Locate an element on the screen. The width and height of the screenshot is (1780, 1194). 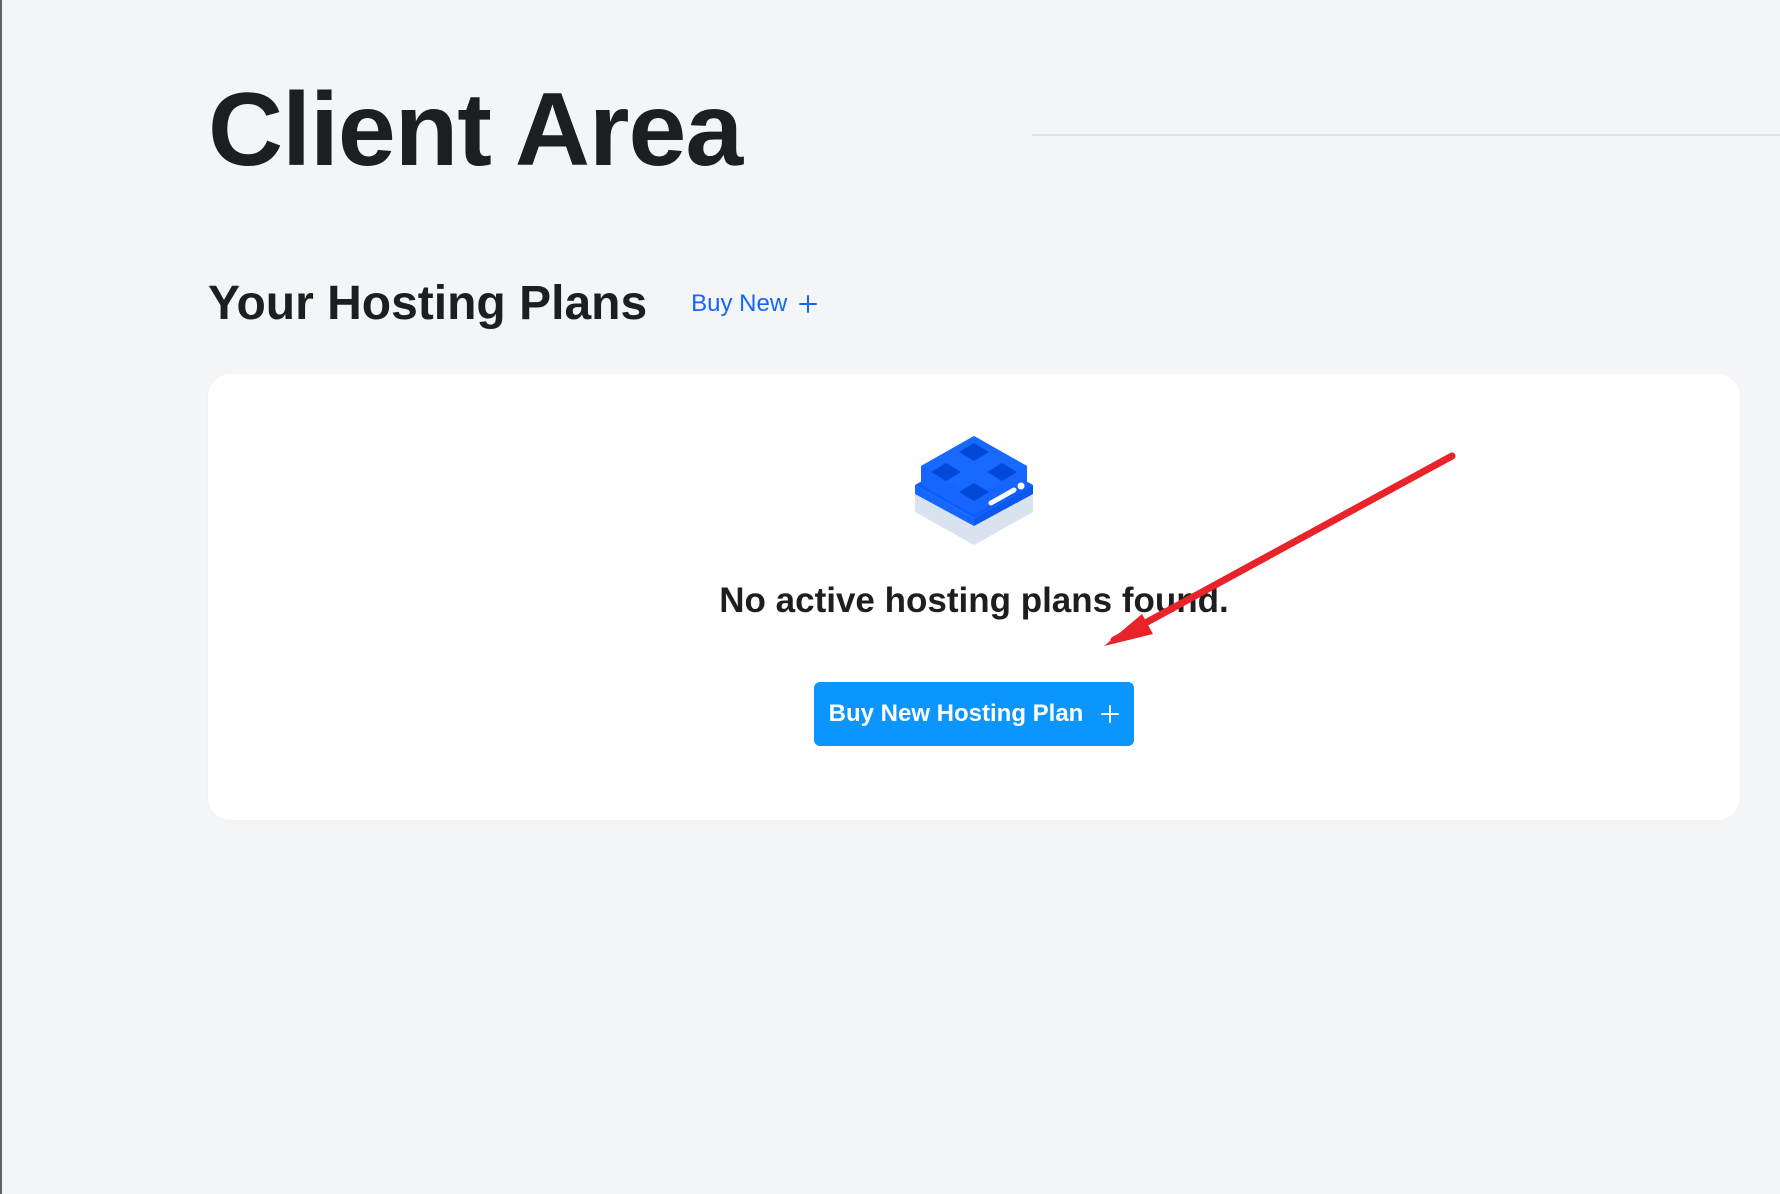
title-divider is located at coordinates (1406, 135).